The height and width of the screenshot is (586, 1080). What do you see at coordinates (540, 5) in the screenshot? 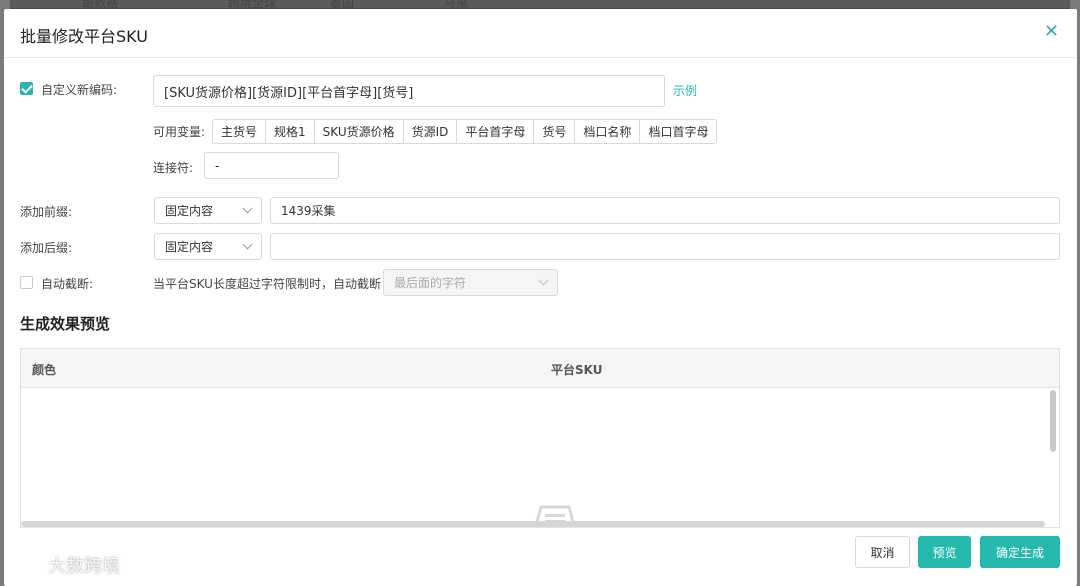
I see `background-tab-strip: 跟数据 跨境全球 泰国 马来` at bounding box center [540, 5].